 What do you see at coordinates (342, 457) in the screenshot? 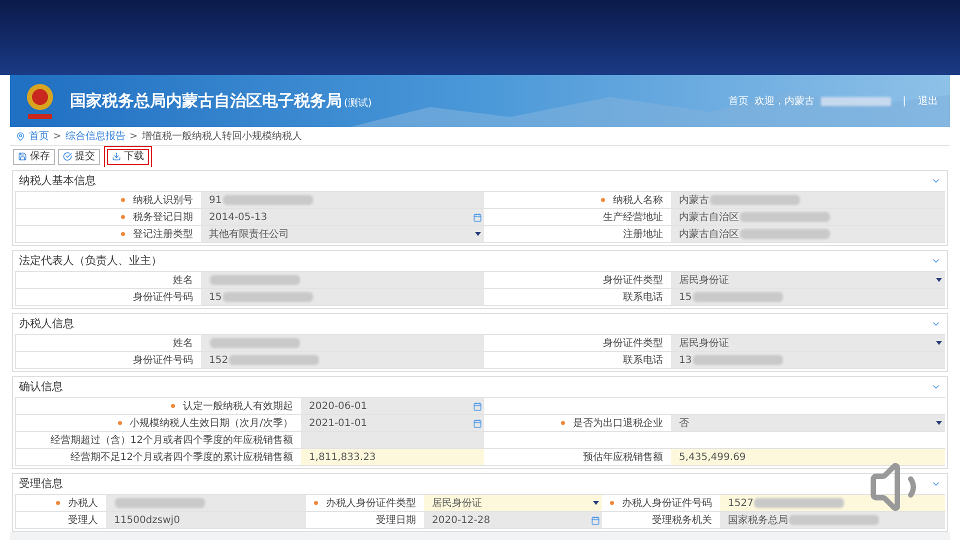
I see `value-text: 1,811,833.23` at bounding box center [342, 457].